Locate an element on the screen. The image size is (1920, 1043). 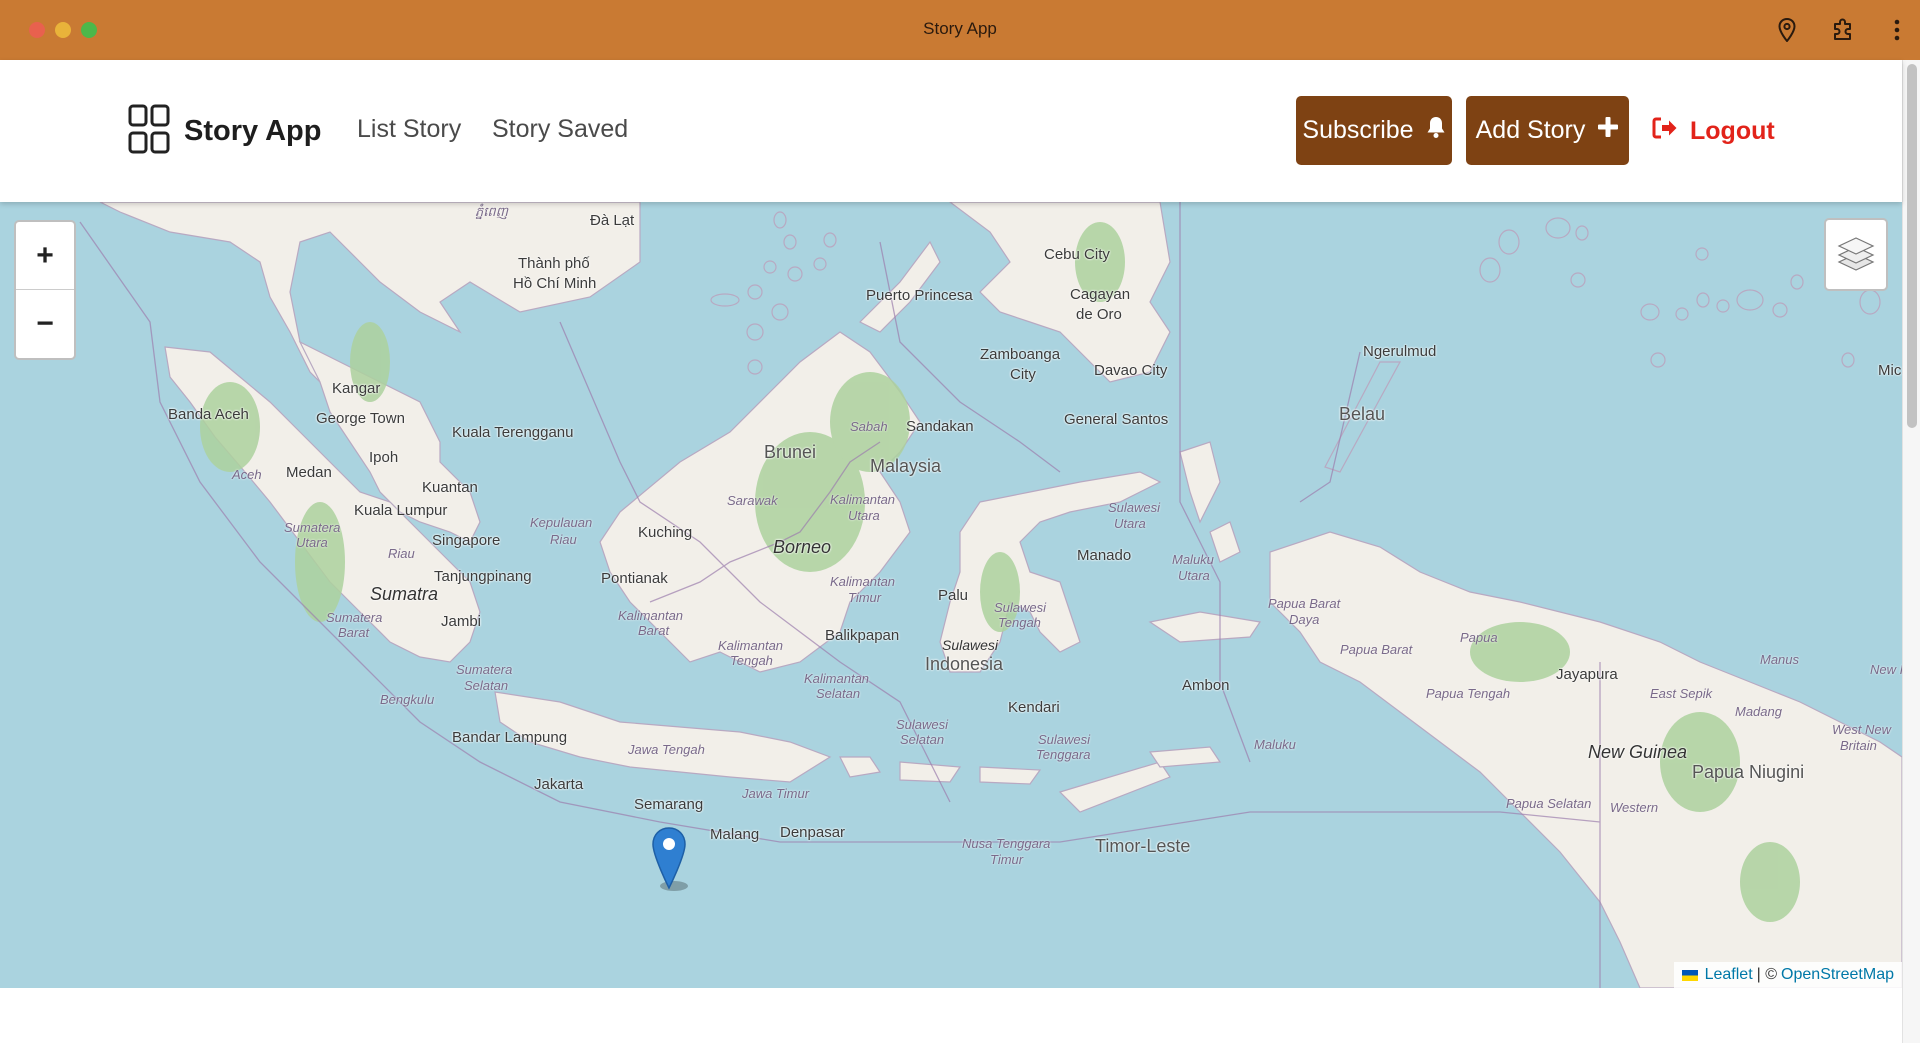
map-label: Aceh is located at coordinates (247, 474).